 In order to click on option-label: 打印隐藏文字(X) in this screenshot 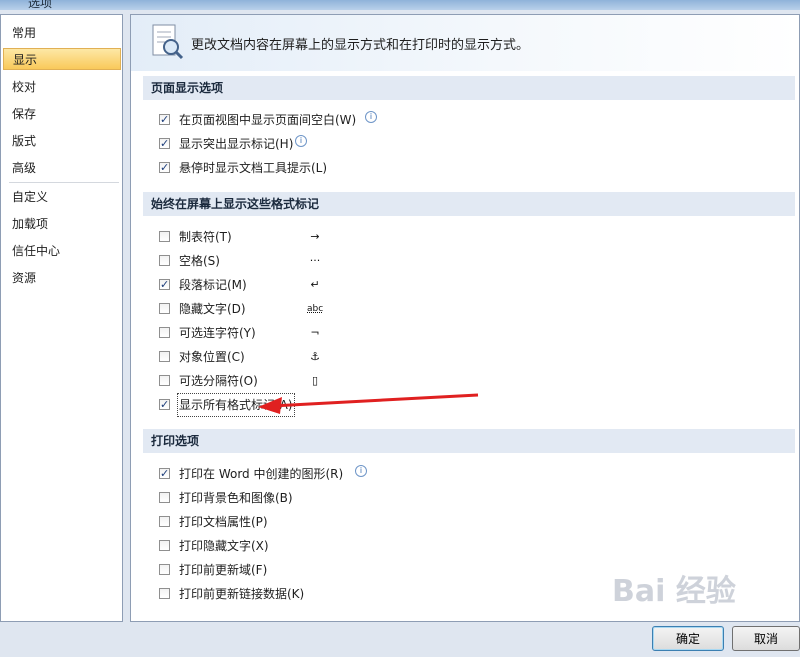, I will do `click(224, 546)`.